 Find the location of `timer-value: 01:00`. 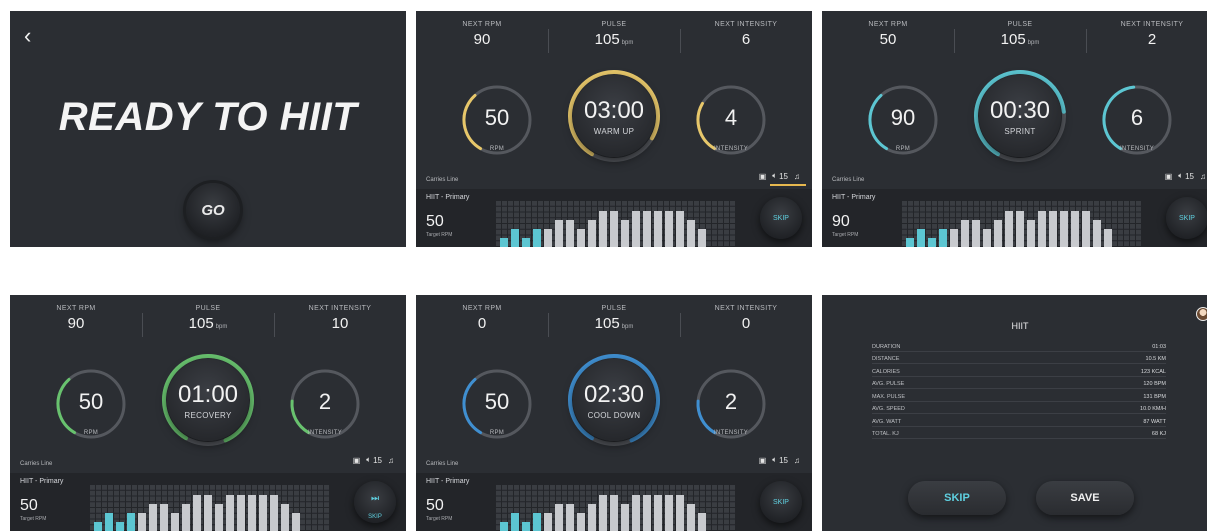

timer-value: 01:00 is located at coordinates (208, 394).